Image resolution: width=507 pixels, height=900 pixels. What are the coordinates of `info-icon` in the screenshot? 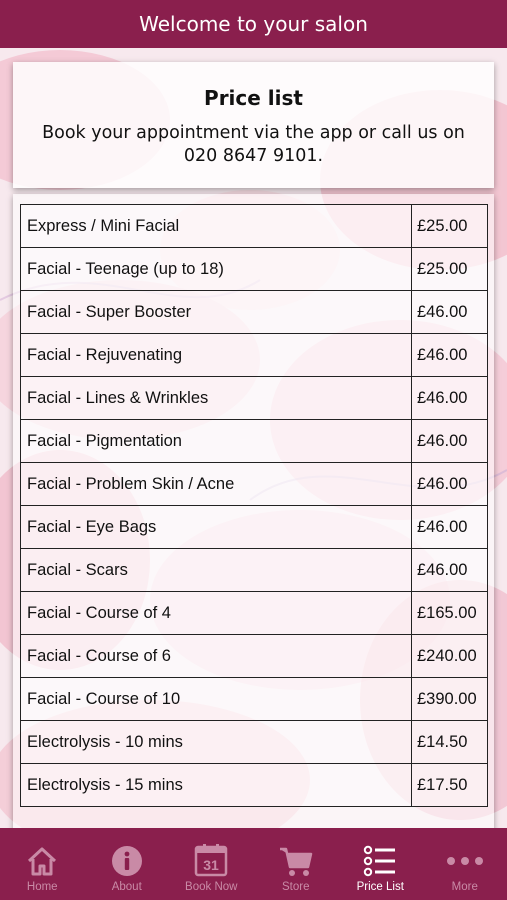 It's located at (126, 861).